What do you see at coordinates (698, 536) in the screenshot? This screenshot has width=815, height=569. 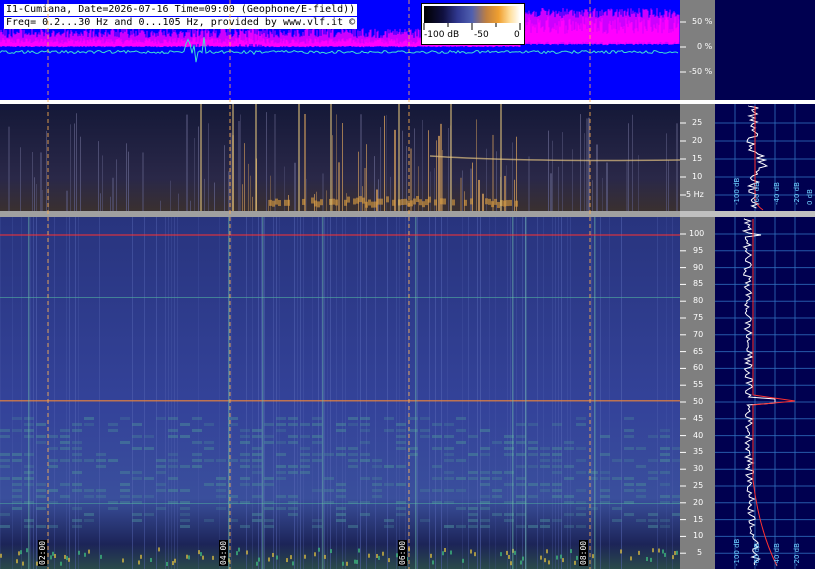 I see `slf-scale-label: 10` at bounding box center [698, 536].